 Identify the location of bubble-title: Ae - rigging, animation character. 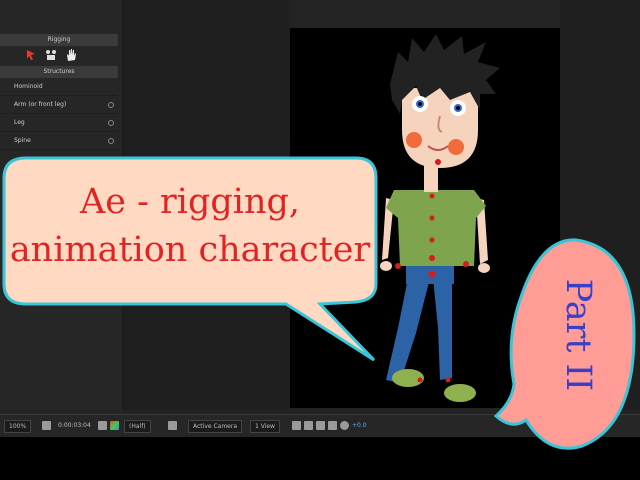
(190, 226).